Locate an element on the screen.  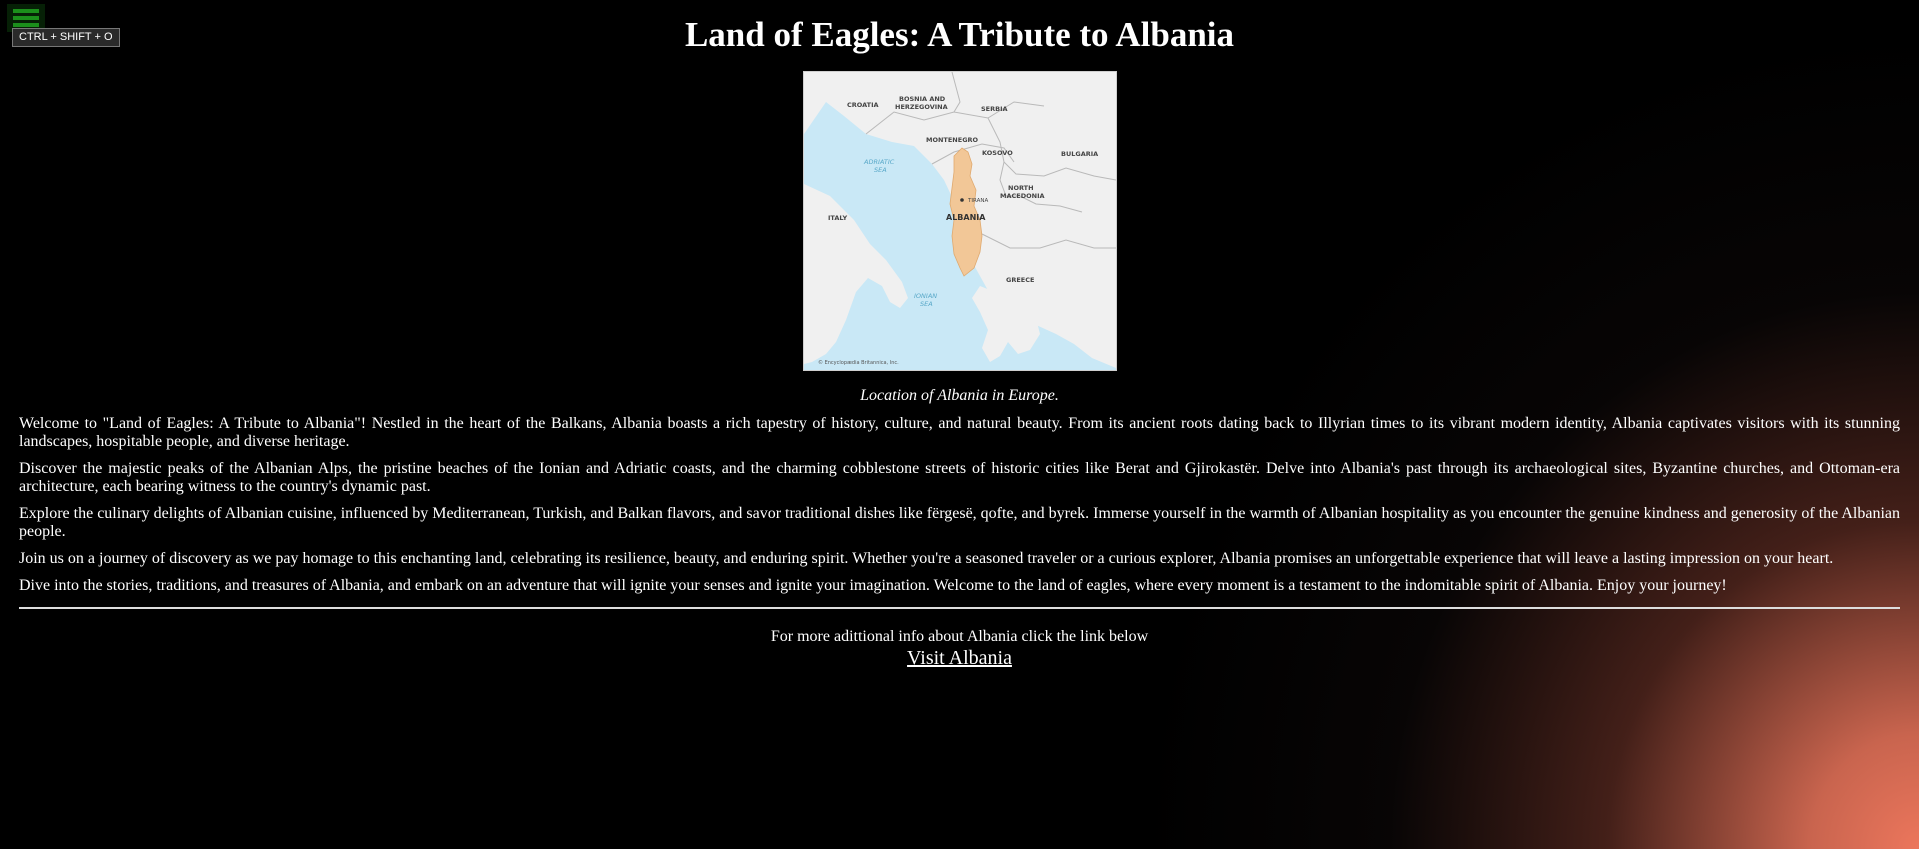
page-title: Land of Eagles: A Tribute to Albania is located at coordinates (959, 34).